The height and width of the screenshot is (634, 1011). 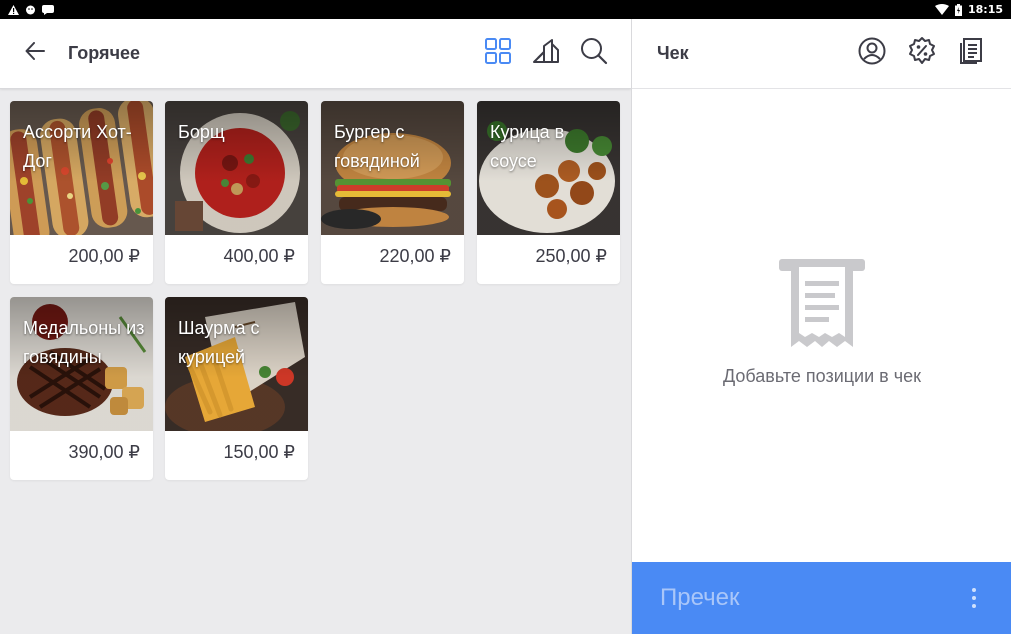 I want to click on precheck-button: Пречек, so click(x=821, y=598).